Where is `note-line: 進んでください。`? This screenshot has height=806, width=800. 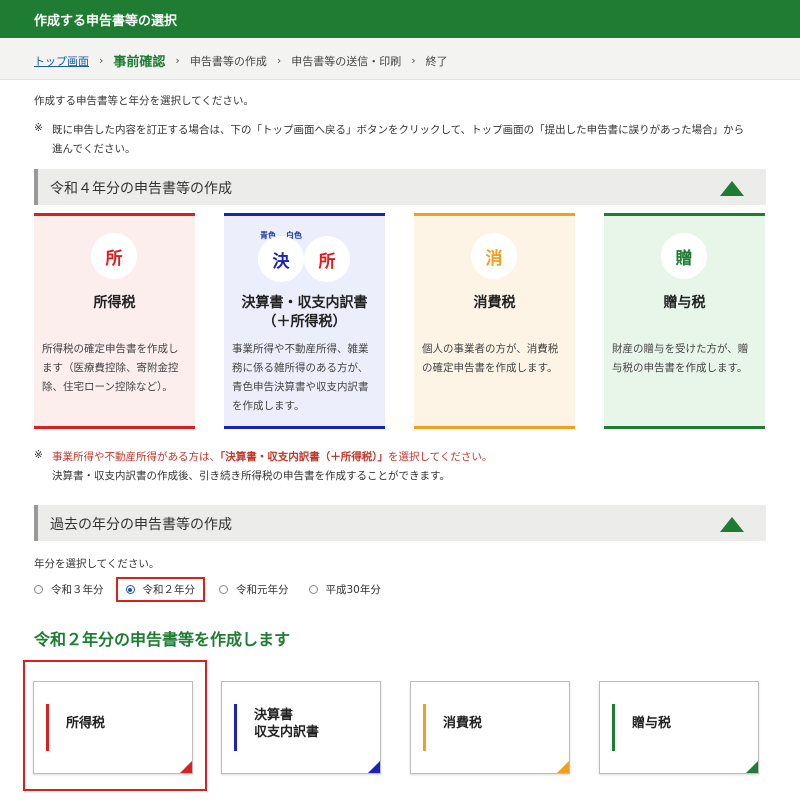
note-line: 進んでください。 is located at coordinates (94, 149).